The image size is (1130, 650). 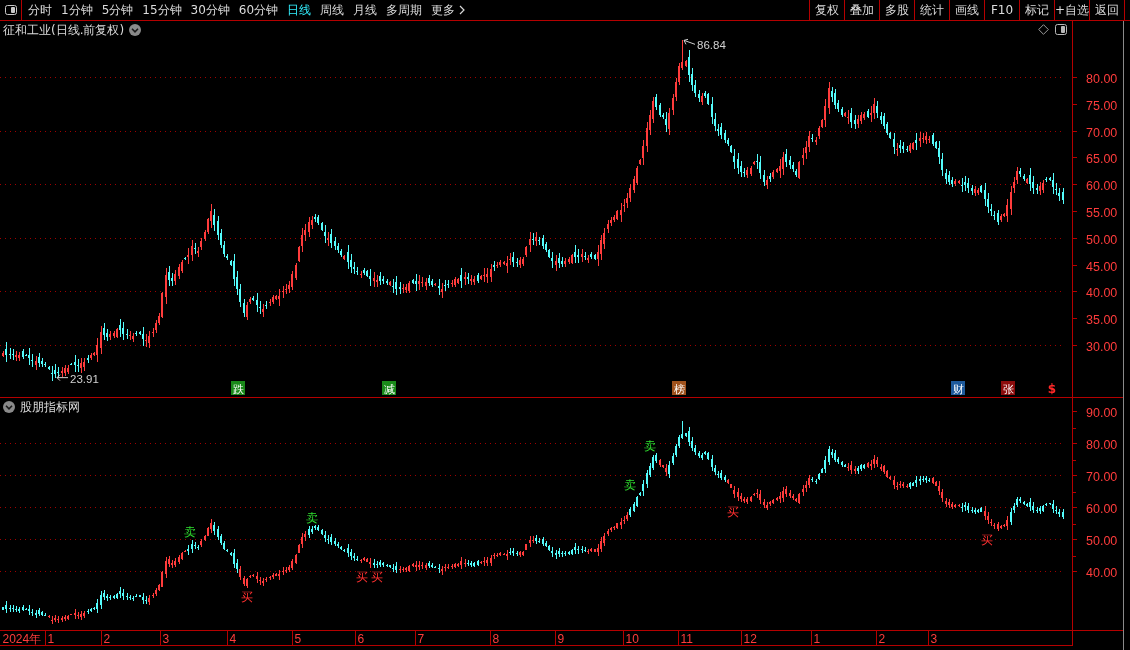 I want to click on event-tag: 跌, so click(x=238, y=388).